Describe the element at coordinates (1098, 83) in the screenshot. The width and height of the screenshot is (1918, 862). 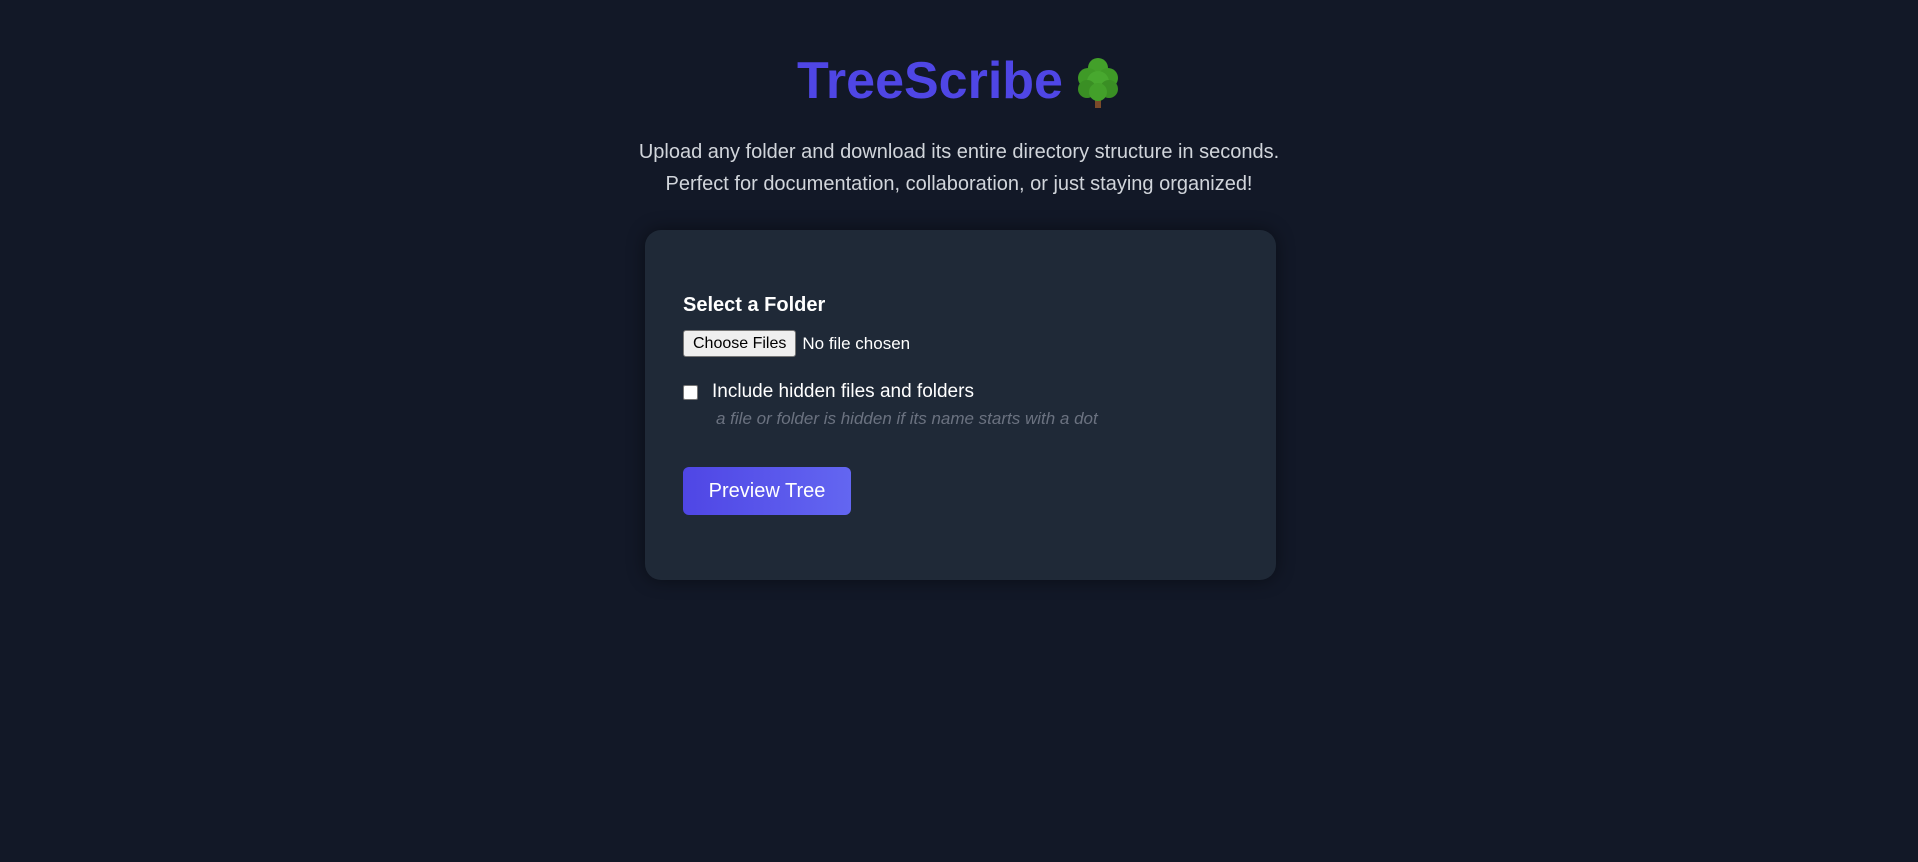
I see `tree-icon` at that location.